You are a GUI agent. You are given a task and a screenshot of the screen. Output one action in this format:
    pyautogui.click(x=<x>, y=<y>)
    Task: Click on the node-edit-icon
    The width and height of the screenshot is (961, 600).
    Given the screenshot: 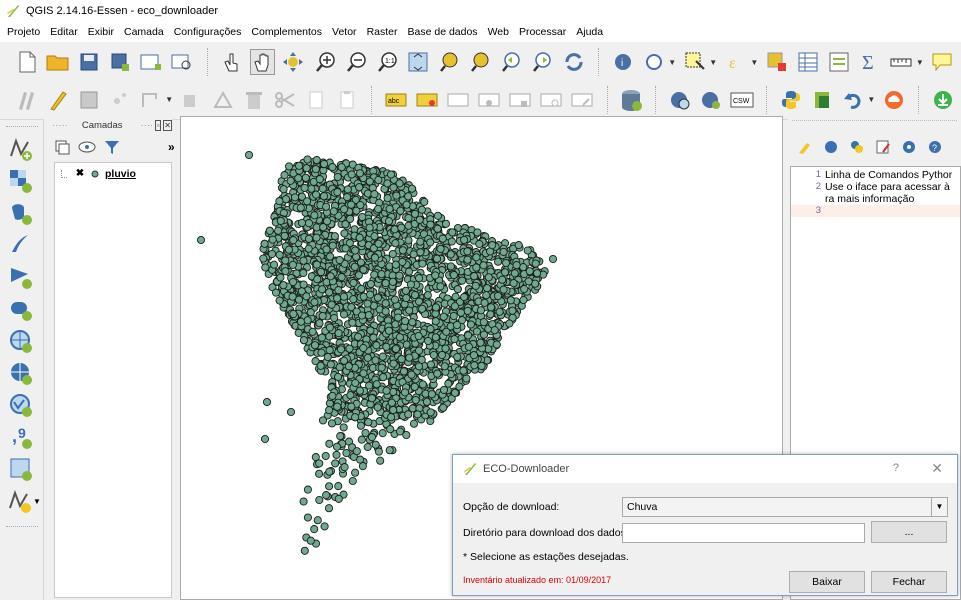 What is the action you would take?
    pyautogui.click(x=222, y=100)
    